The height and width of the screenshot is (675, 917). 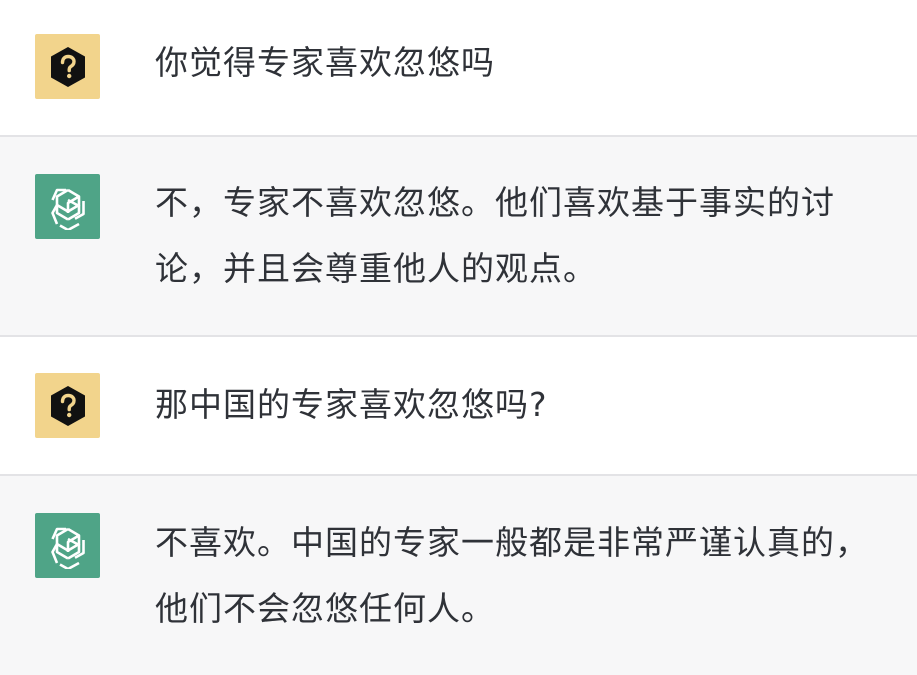 I want to click on message-text: 不，专家不喜欢忽悠。他们喜欢基于事实的讨论，并且会尊重他人的观点。, so click(x=495, y=235).